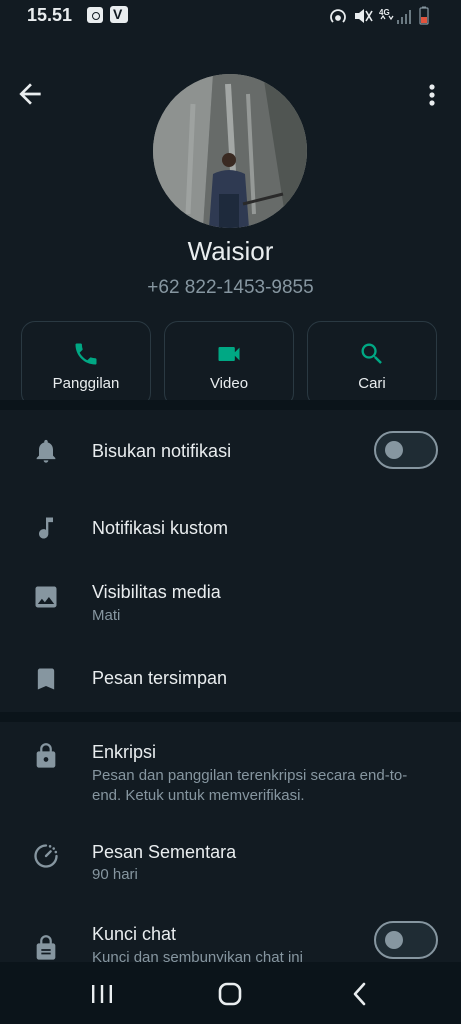  Describe the element at coordinates (156, 592) in the screenshot. I see `media-visibility-label: Visibilitas media` at that location.